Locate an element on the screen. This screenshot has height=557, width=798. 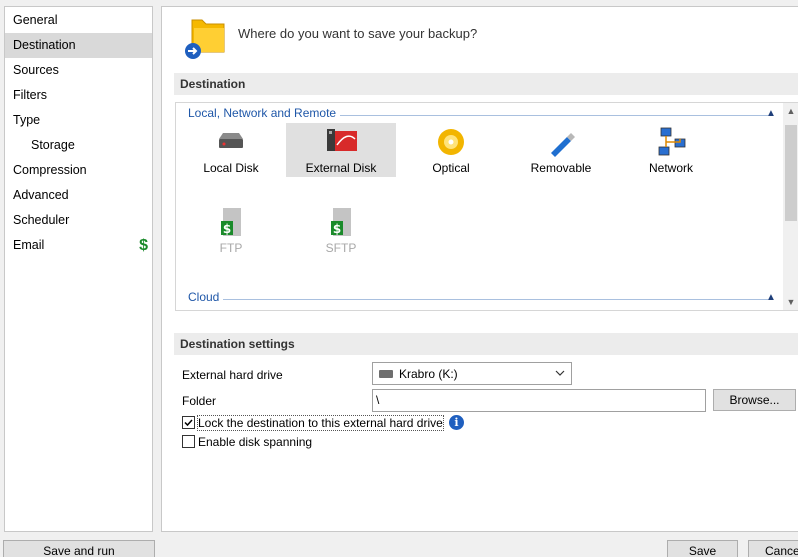
sidebar-item-scheduler: Scheduler is located at coordinates (78, 220).